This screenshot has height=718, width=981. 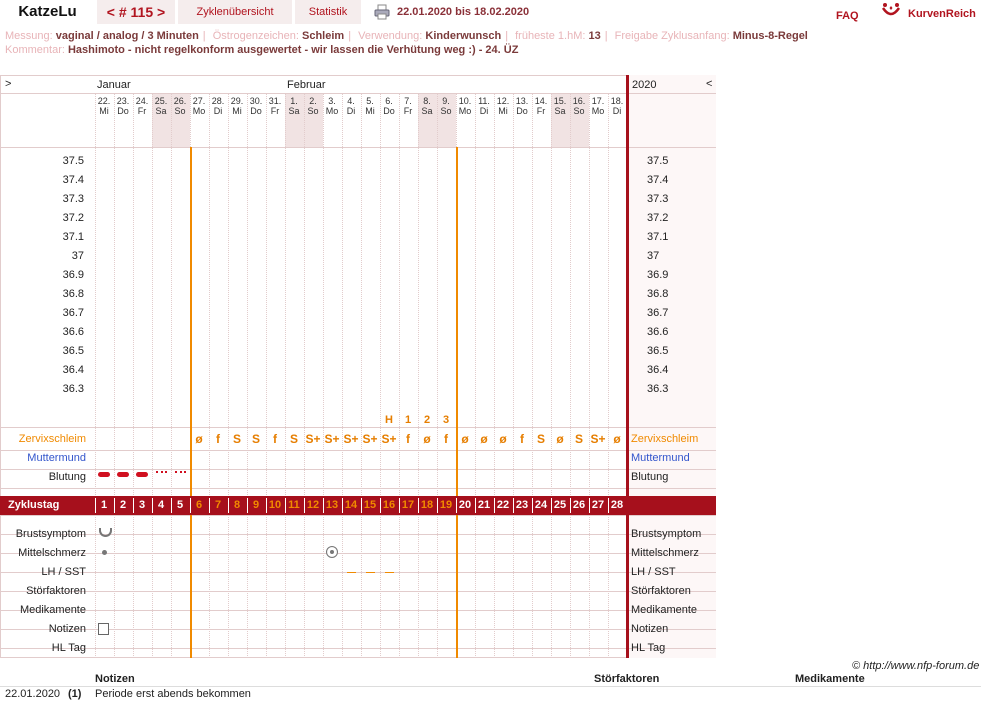 I want to click on app-title: KatzeLu, so click(x=47, y=12).